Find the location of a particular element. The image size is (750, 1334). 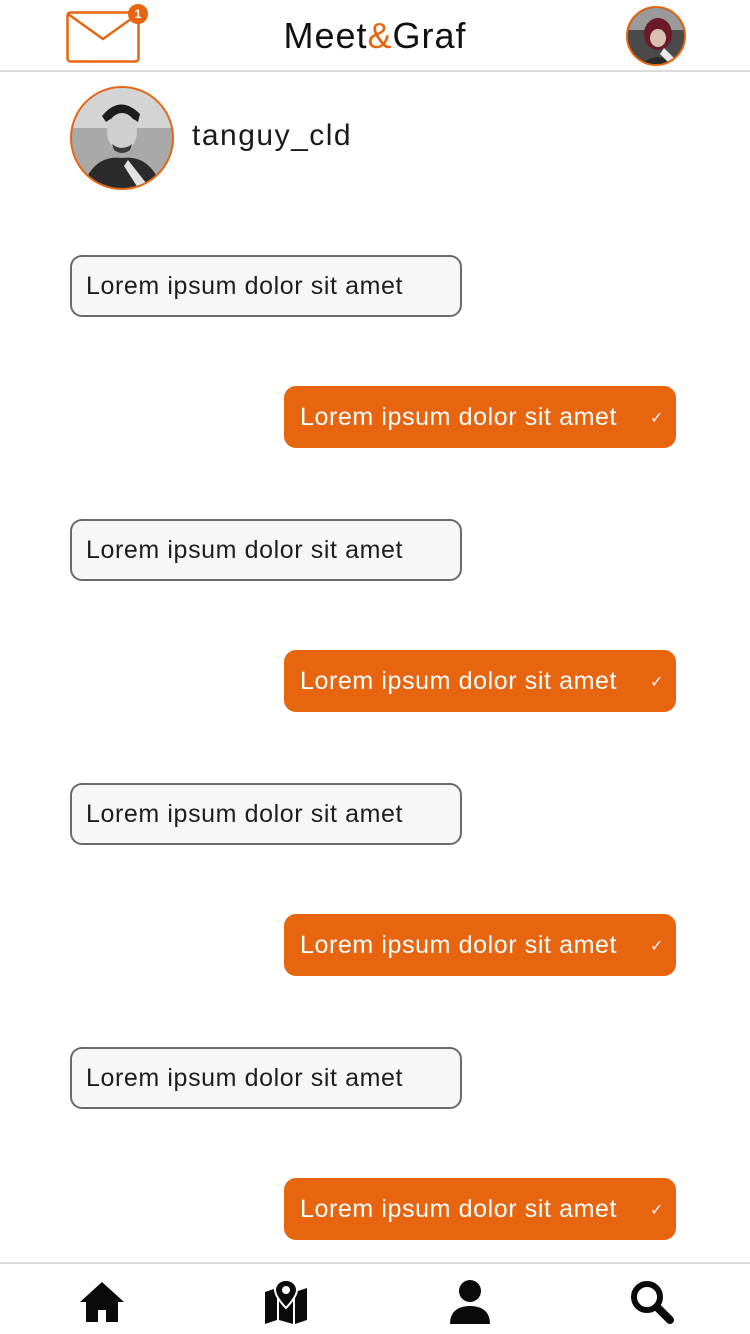

nav-map is located at coordinates (286, 1302).